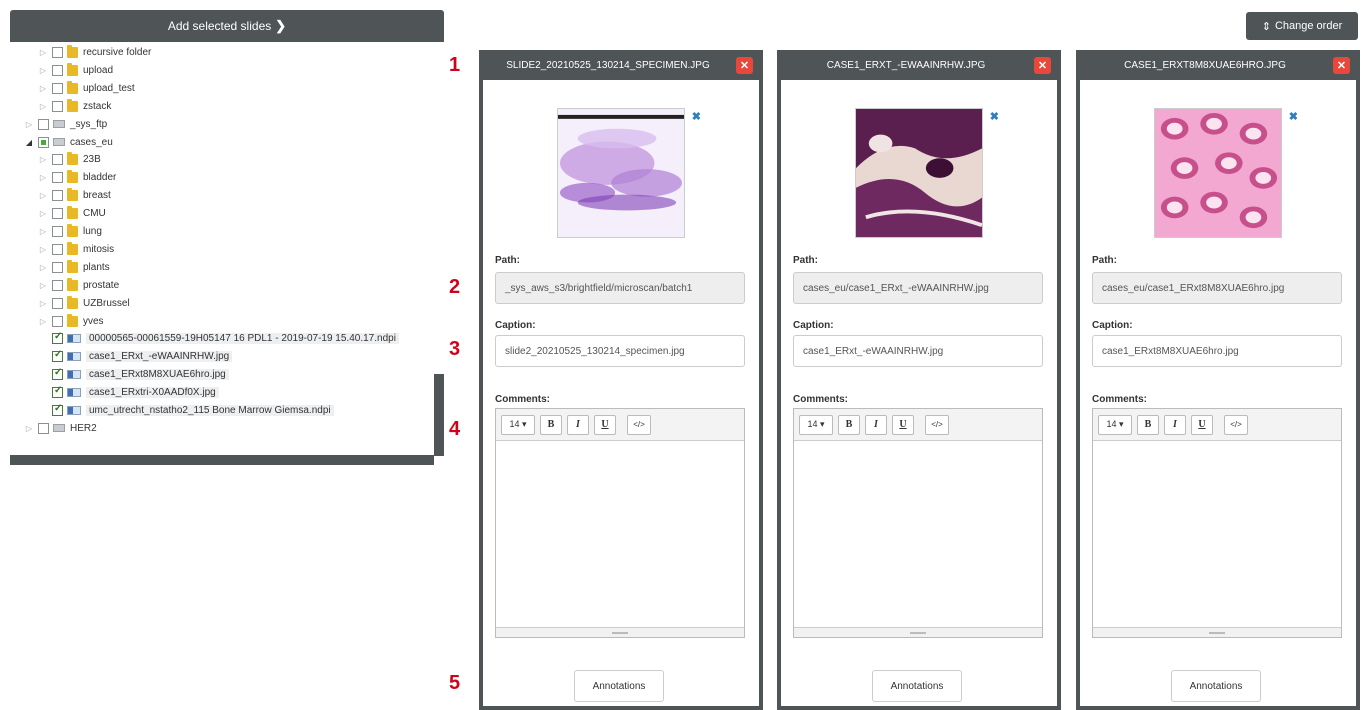 The image size is (1365, 710). What do you see at coordinates (227, 26) in the screenshot?
I see `add-selected-slides-button: Add selected slides ❯` at bounding box center [227, 26].